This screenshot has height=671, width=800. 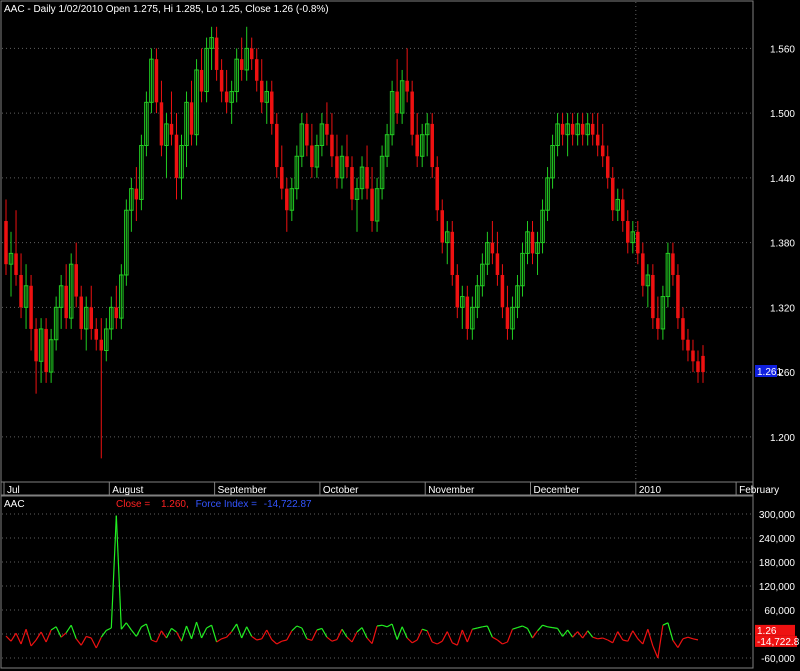 I want to click on force-markers: 1.26-14,722.8, so click(x=777, y=636).